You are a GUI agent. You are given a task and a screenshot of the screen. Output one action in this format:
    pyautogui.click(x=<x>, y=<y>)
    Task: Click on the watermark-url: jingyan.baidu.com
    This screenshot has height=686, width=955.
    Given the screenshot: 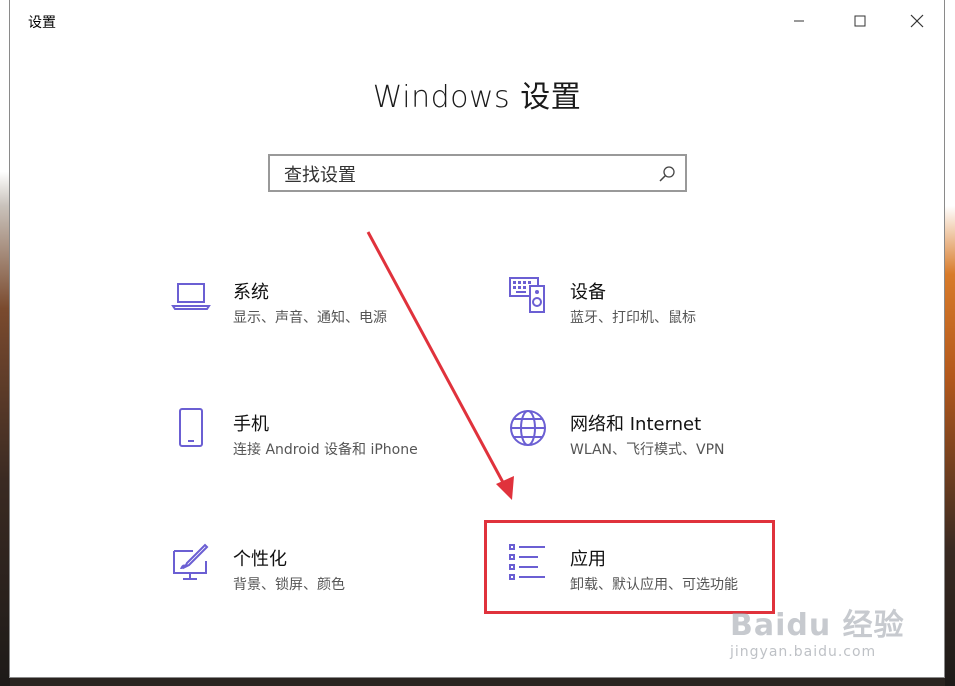 What is the action you would take?
    pyautogui.click(x=803, y=652)
    